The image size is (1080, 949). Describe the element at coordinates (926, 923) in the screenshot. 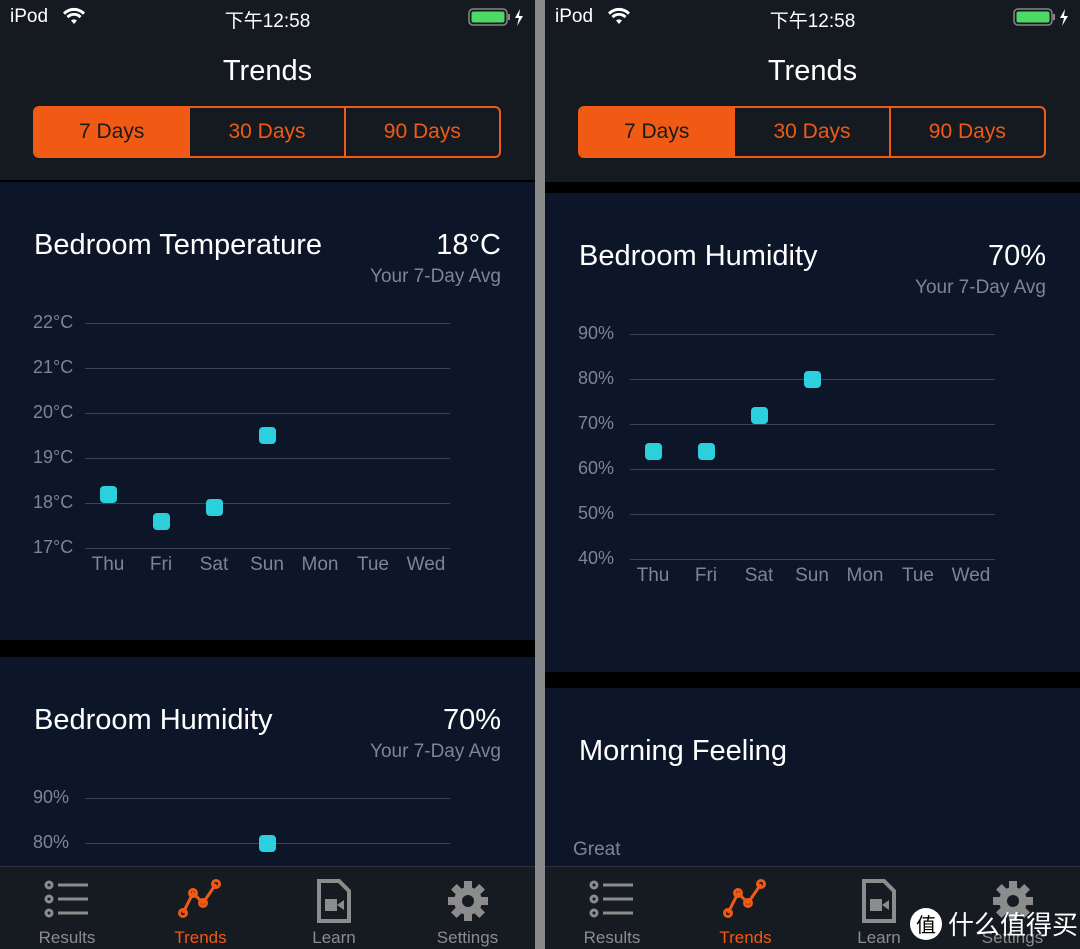

I see `watermark-logo: 值` at that location.